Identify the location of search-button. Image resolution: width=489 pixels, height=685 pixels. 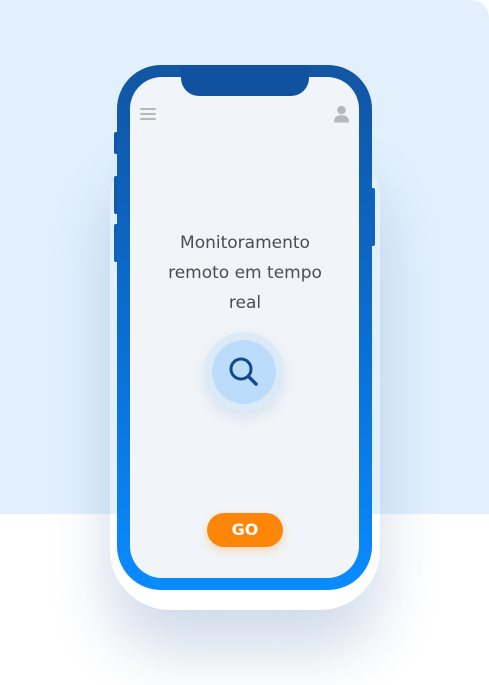
(244, 372).